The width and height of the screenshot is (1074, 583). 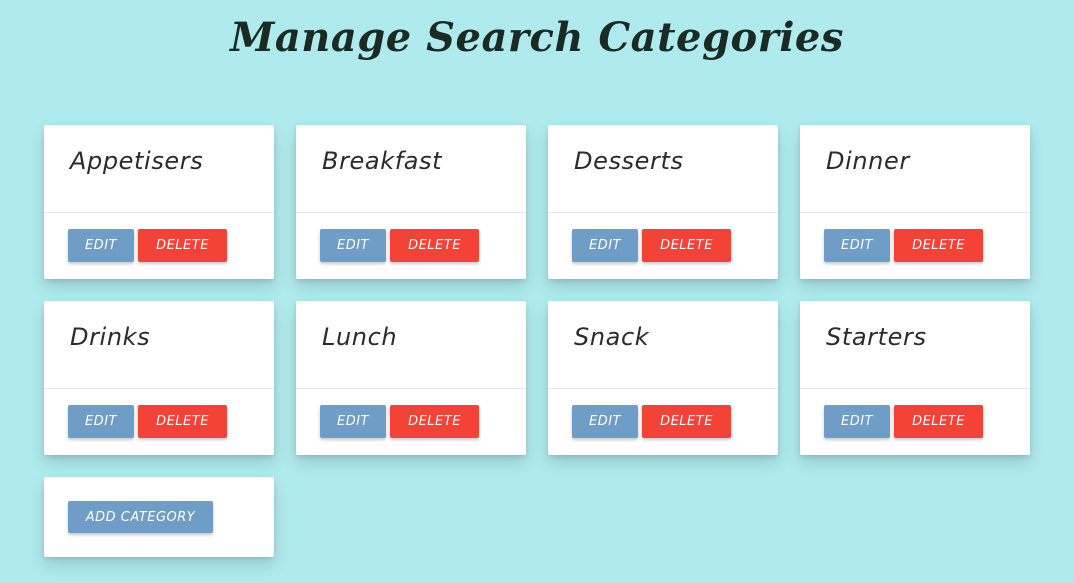 What do you see at coordinates (868, 161) in the screenshot?
I see `category-name: Dinner` at bounding box center [868, 161].